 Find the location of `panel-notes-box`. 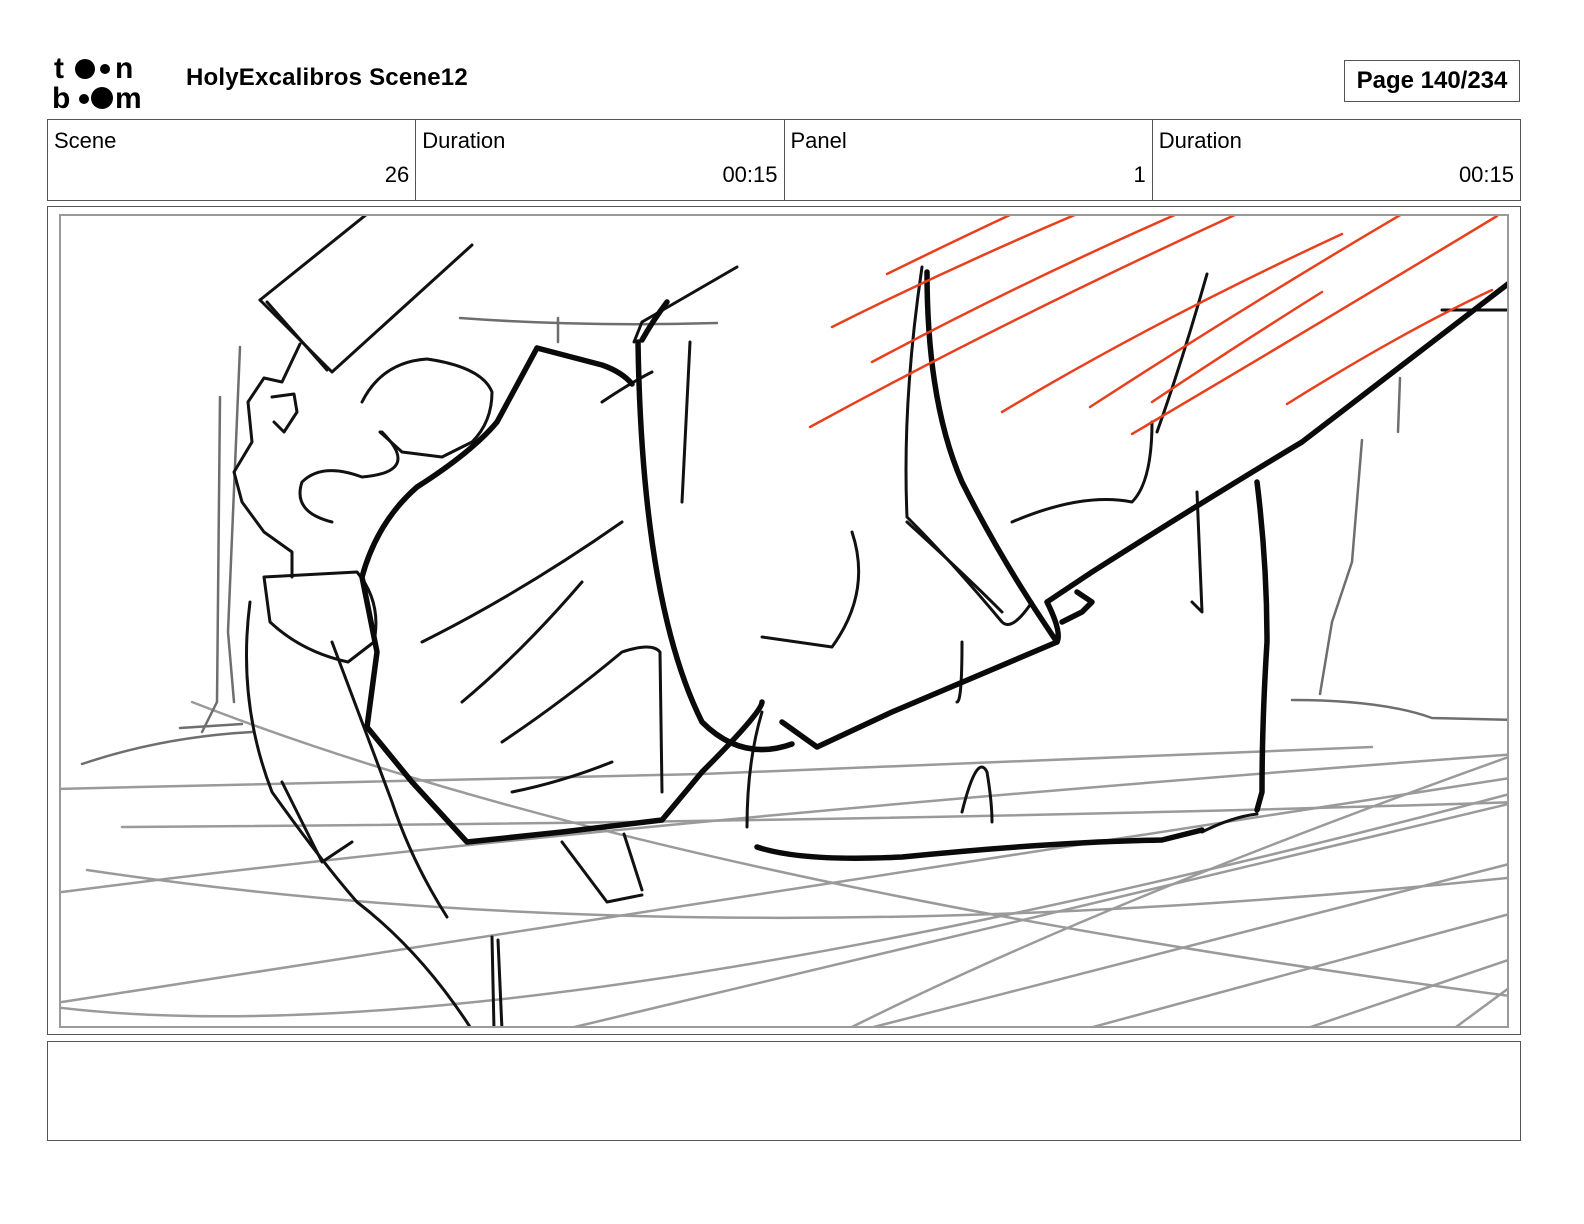

panel-notes-box is located at coordinates (784, 1091).